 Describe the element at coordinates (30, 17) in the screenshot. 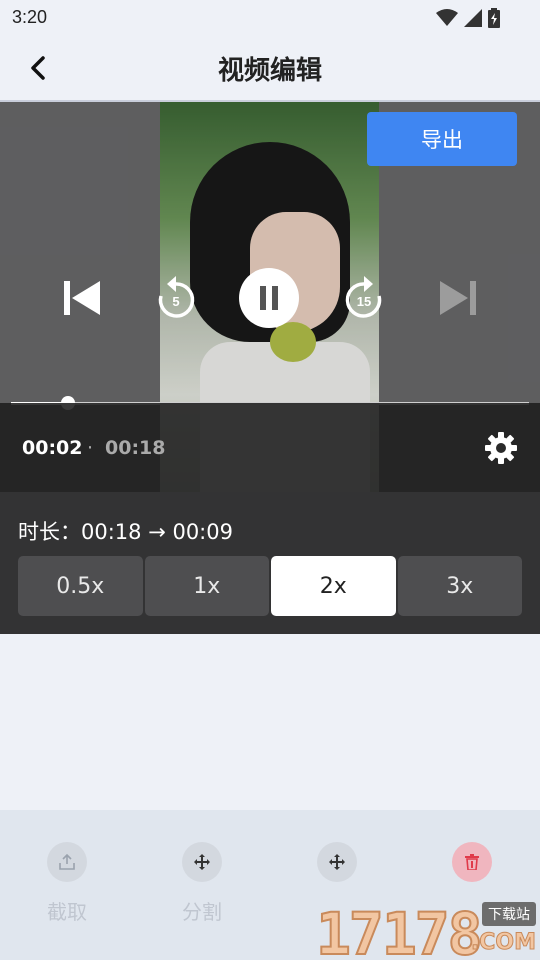

I see `status-time: 3:20` at that location.